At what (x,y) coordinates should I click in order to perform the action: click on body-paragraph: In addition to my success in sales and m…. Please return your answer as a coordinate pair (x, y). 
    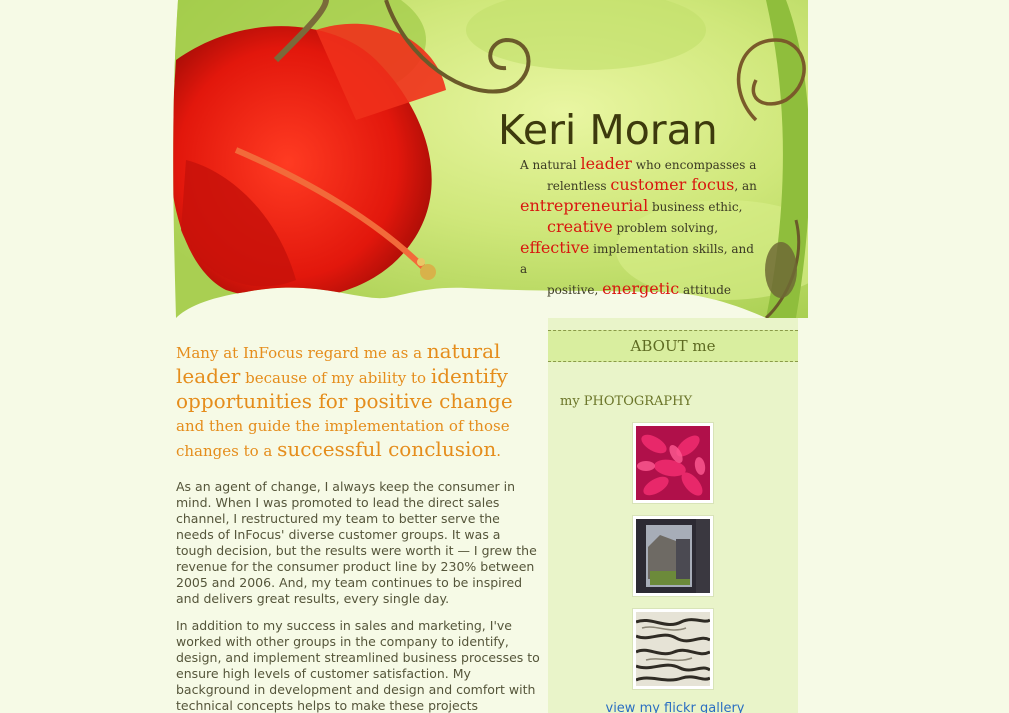
    Looking at the image, I should click on (358, 665).